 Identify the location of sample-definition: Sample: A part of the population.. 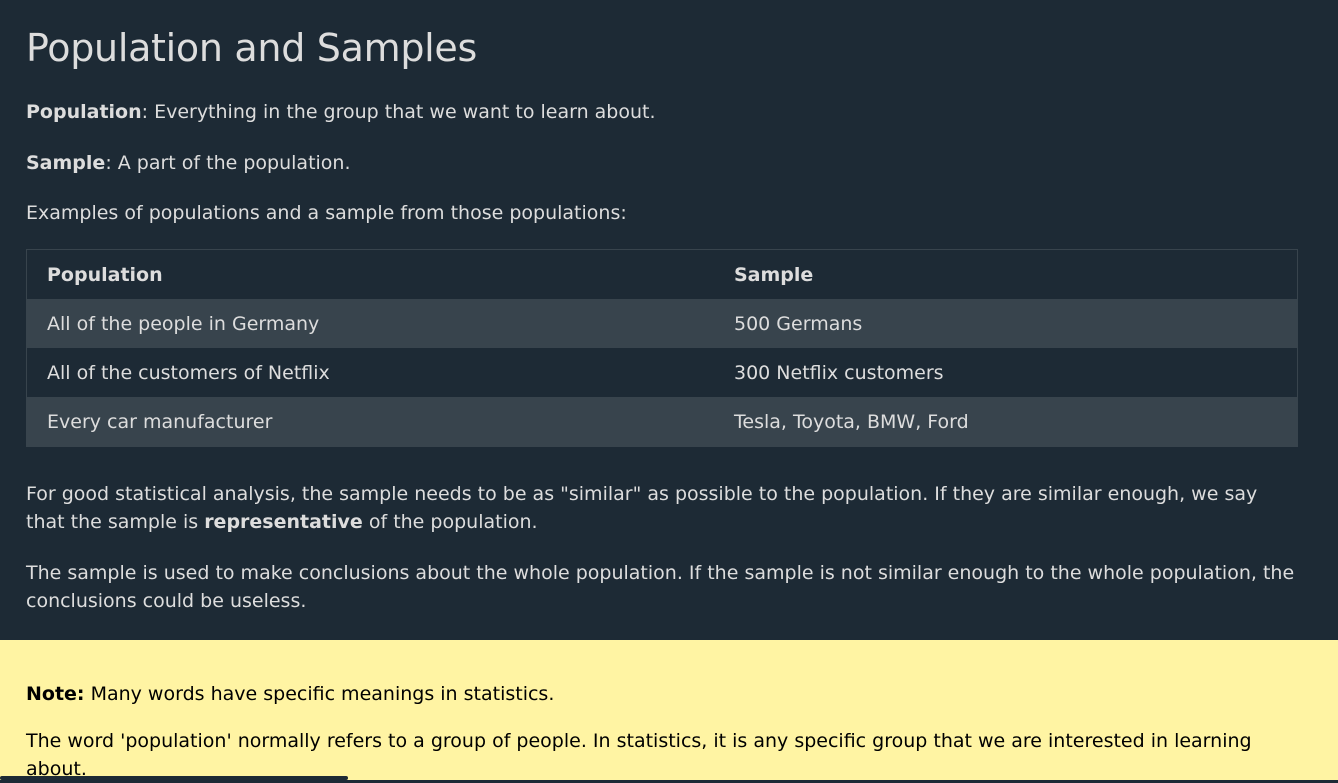
(662, 163).